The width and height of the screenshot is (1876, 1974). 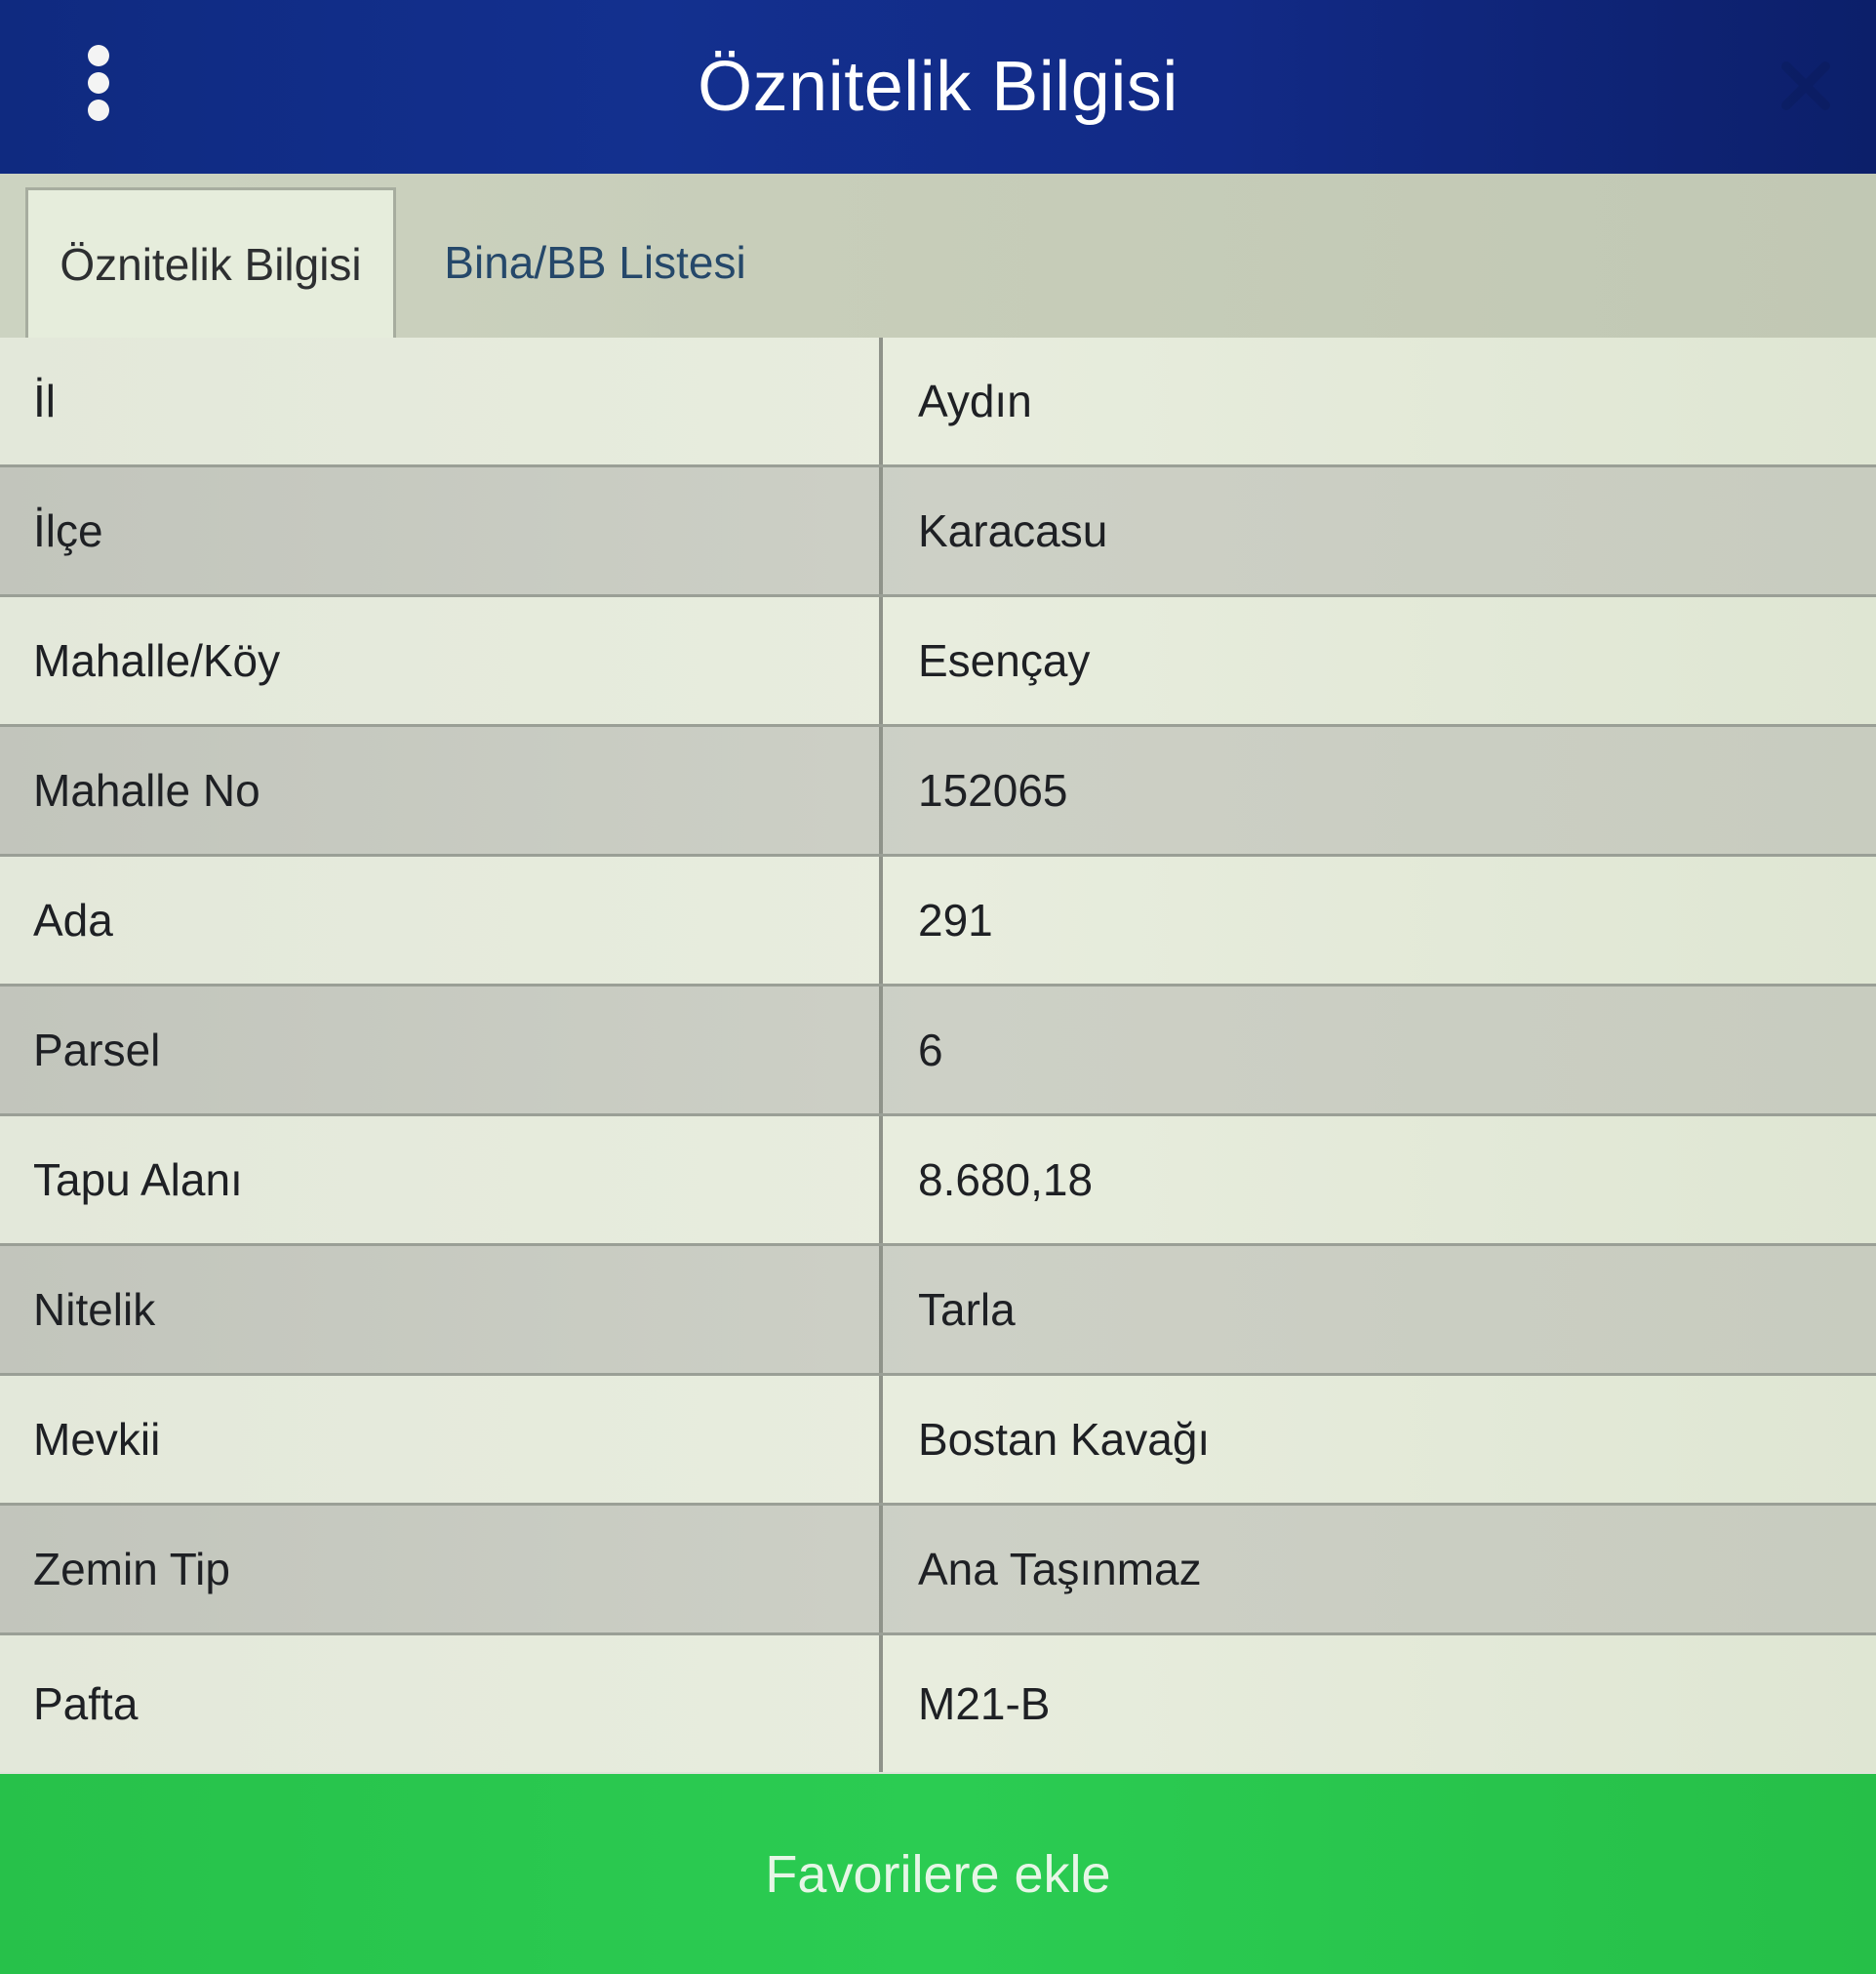 I want to click on tab-attribute-info: Öznitelik Bilgisi, so click(x=210, y=263).